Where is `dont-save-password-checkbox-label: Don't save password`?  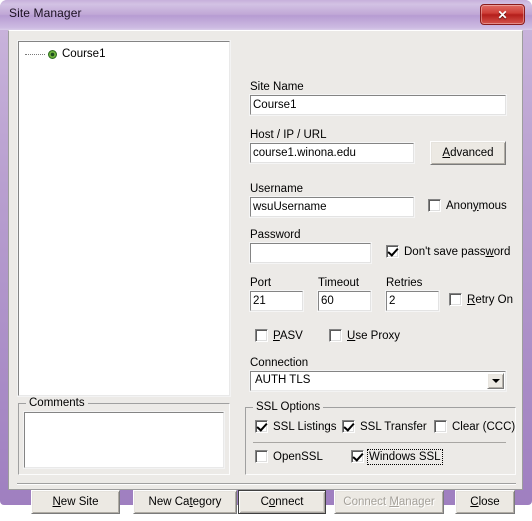
dont-save-password-checkbox-label: Don't save password is located at coordinates (457, 251).